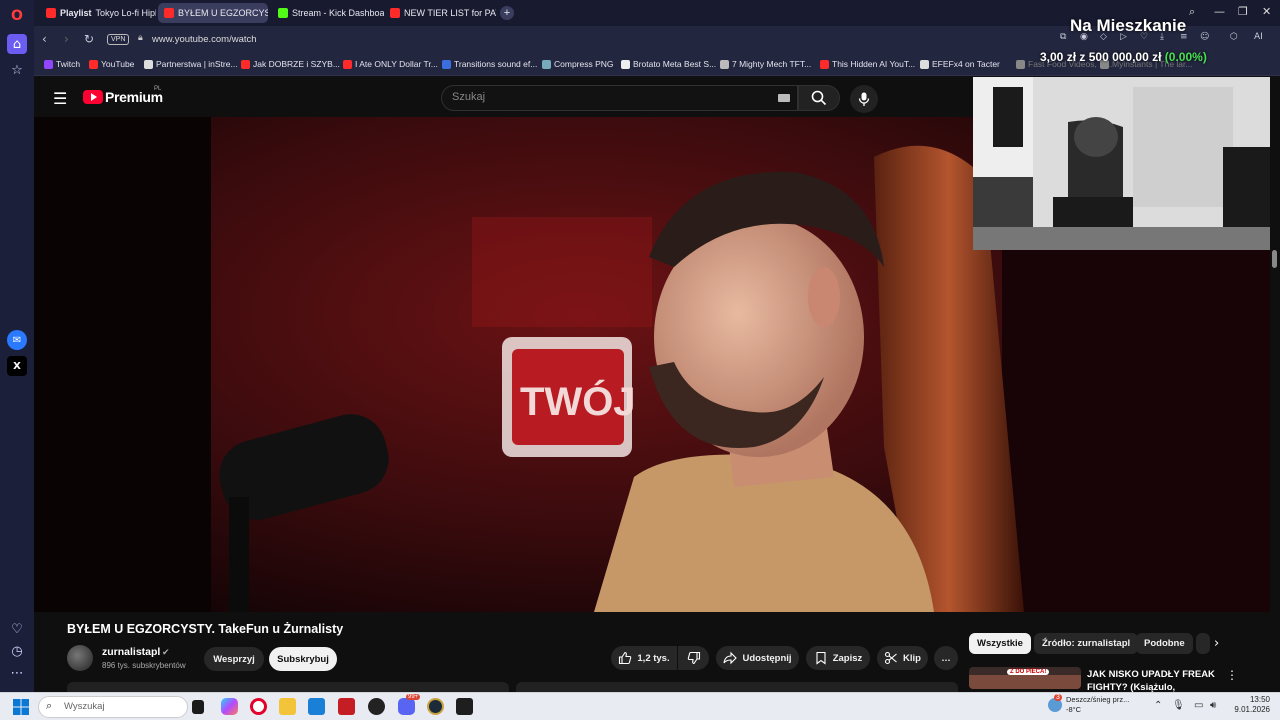  I want to click on terminal-icon, so click(464, 706).